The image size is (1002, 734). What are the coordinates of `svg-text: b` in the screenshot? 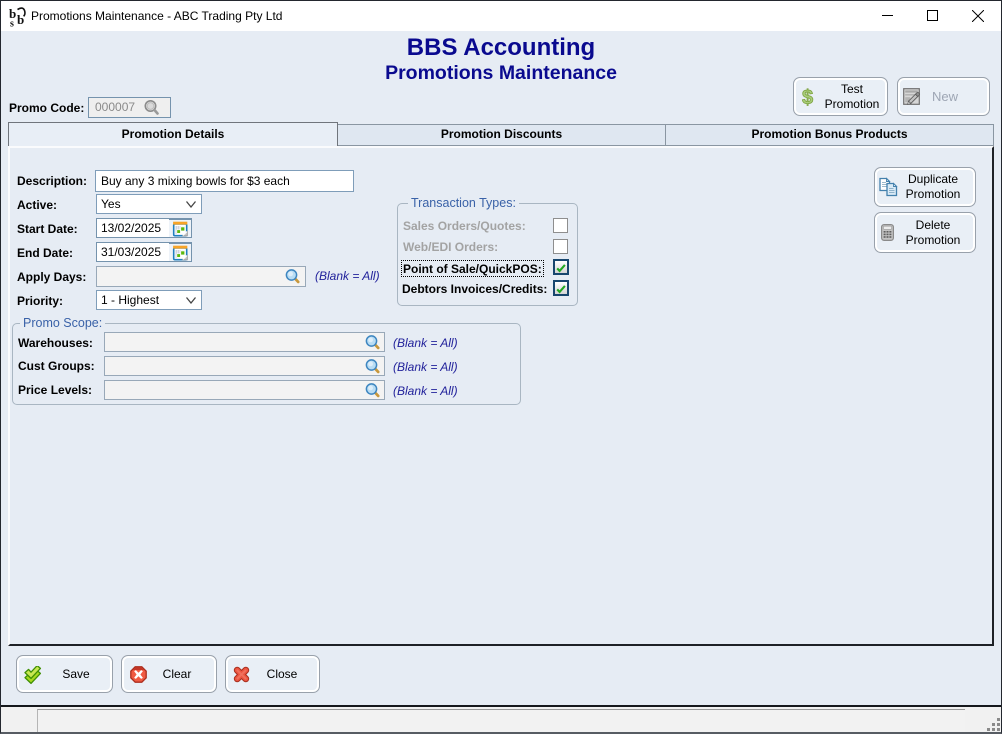 It's located at (20, 19).